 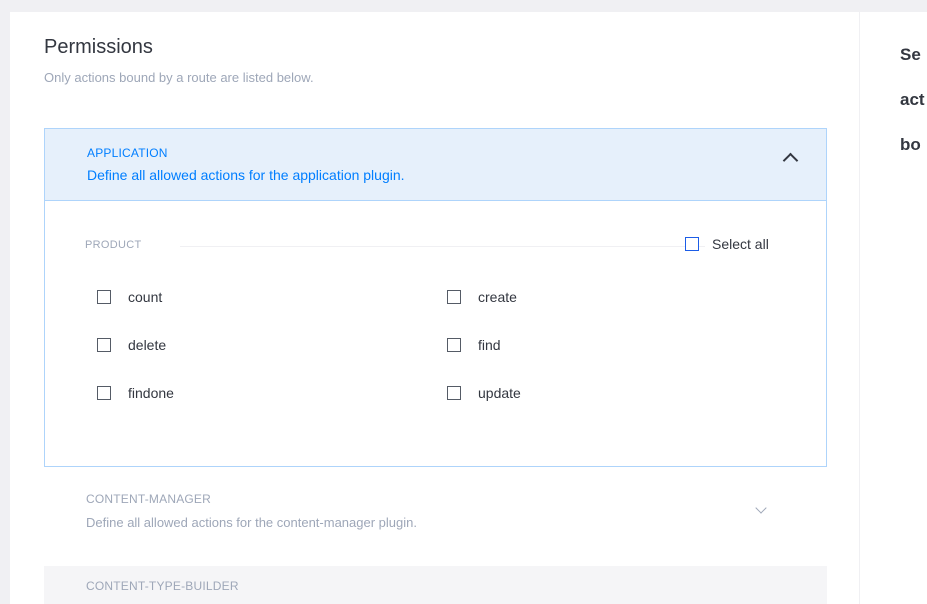 What do you see at coordinates (98, 47) in the screenshot?
I see `page-title: Permissions` at bounding box center [98, 47].